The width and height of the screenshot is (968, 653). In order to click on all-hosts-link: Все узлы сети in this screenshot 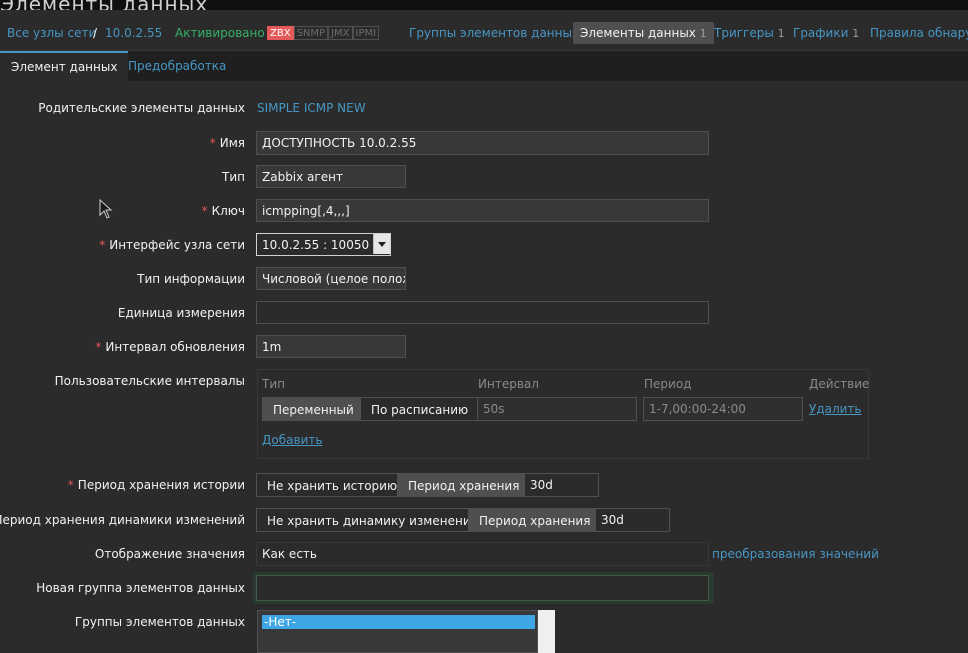, I will do `click(51, 30)`.